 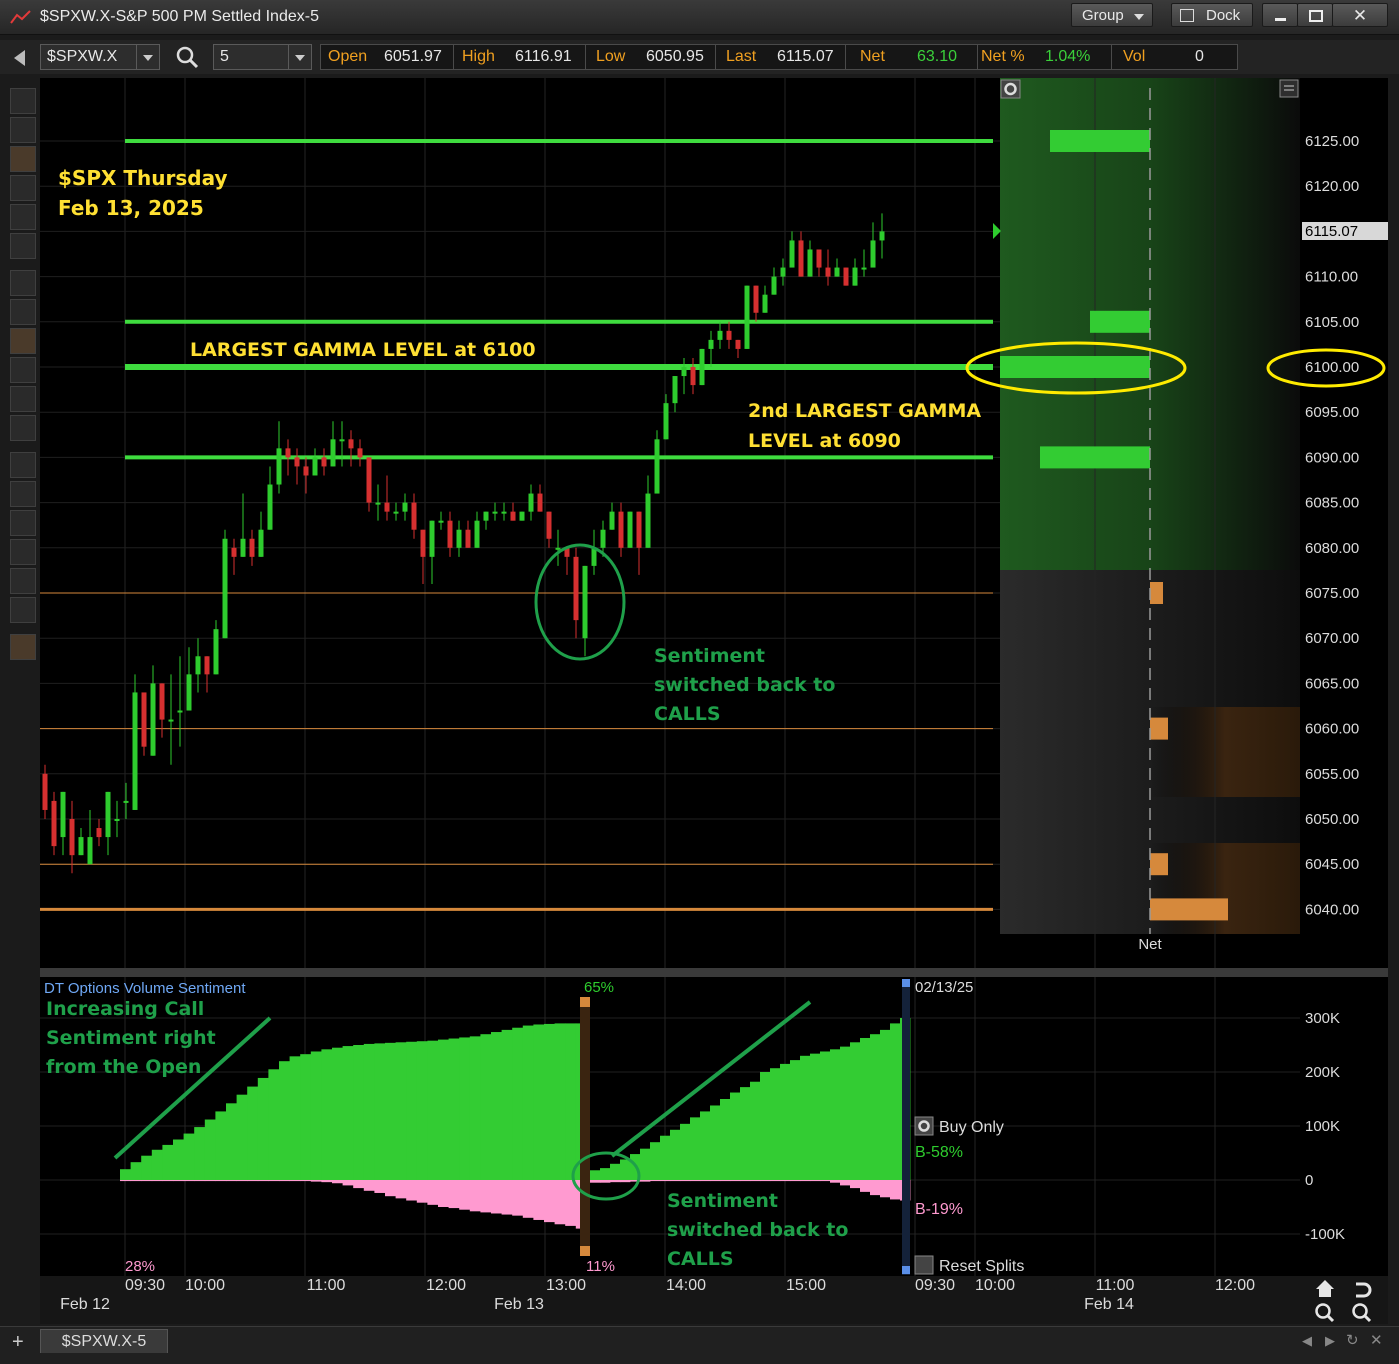 I want to click on reset-icon, so click(x=924, y=1265).